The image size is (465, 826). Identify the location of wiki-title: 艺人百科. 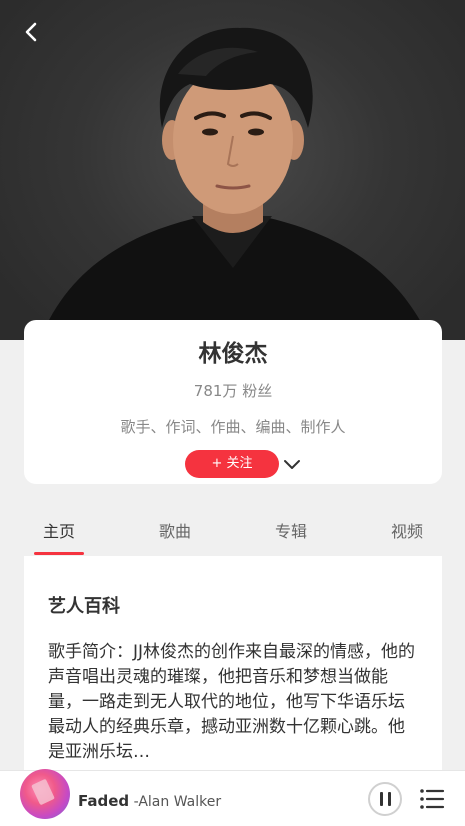
(84, 606).